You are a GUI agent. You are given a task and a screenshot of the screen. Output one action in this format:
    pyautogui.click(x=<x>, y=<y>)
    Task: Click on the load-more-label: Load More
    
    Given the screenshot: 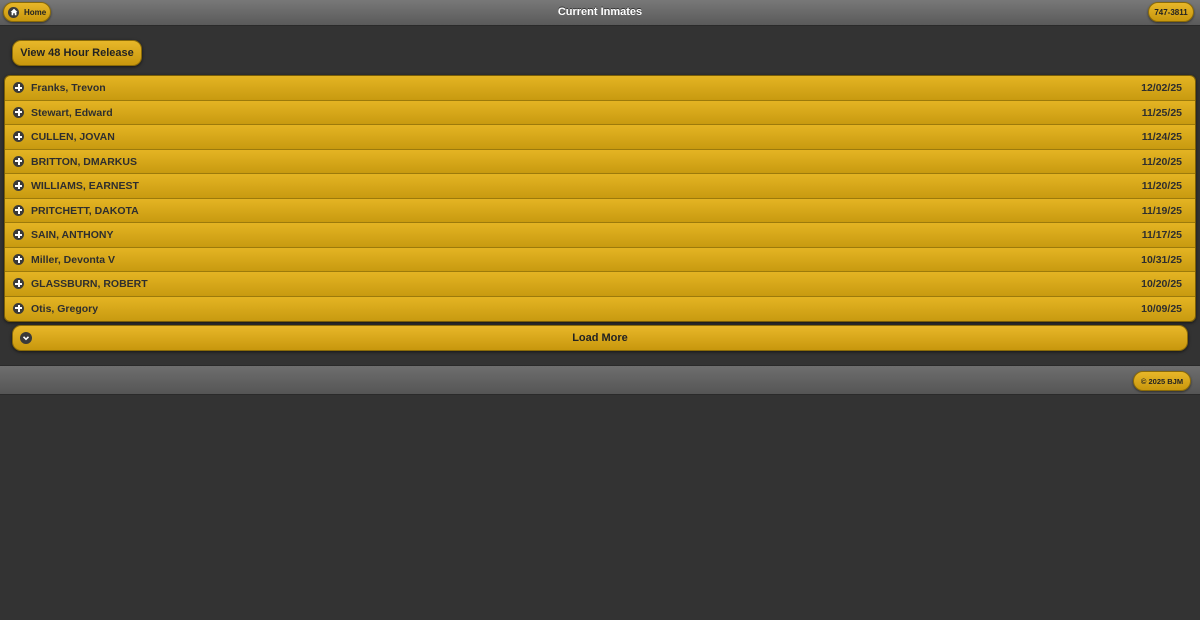 What is the action you would take?
    pyautogui.click(x=600, y=338)
    